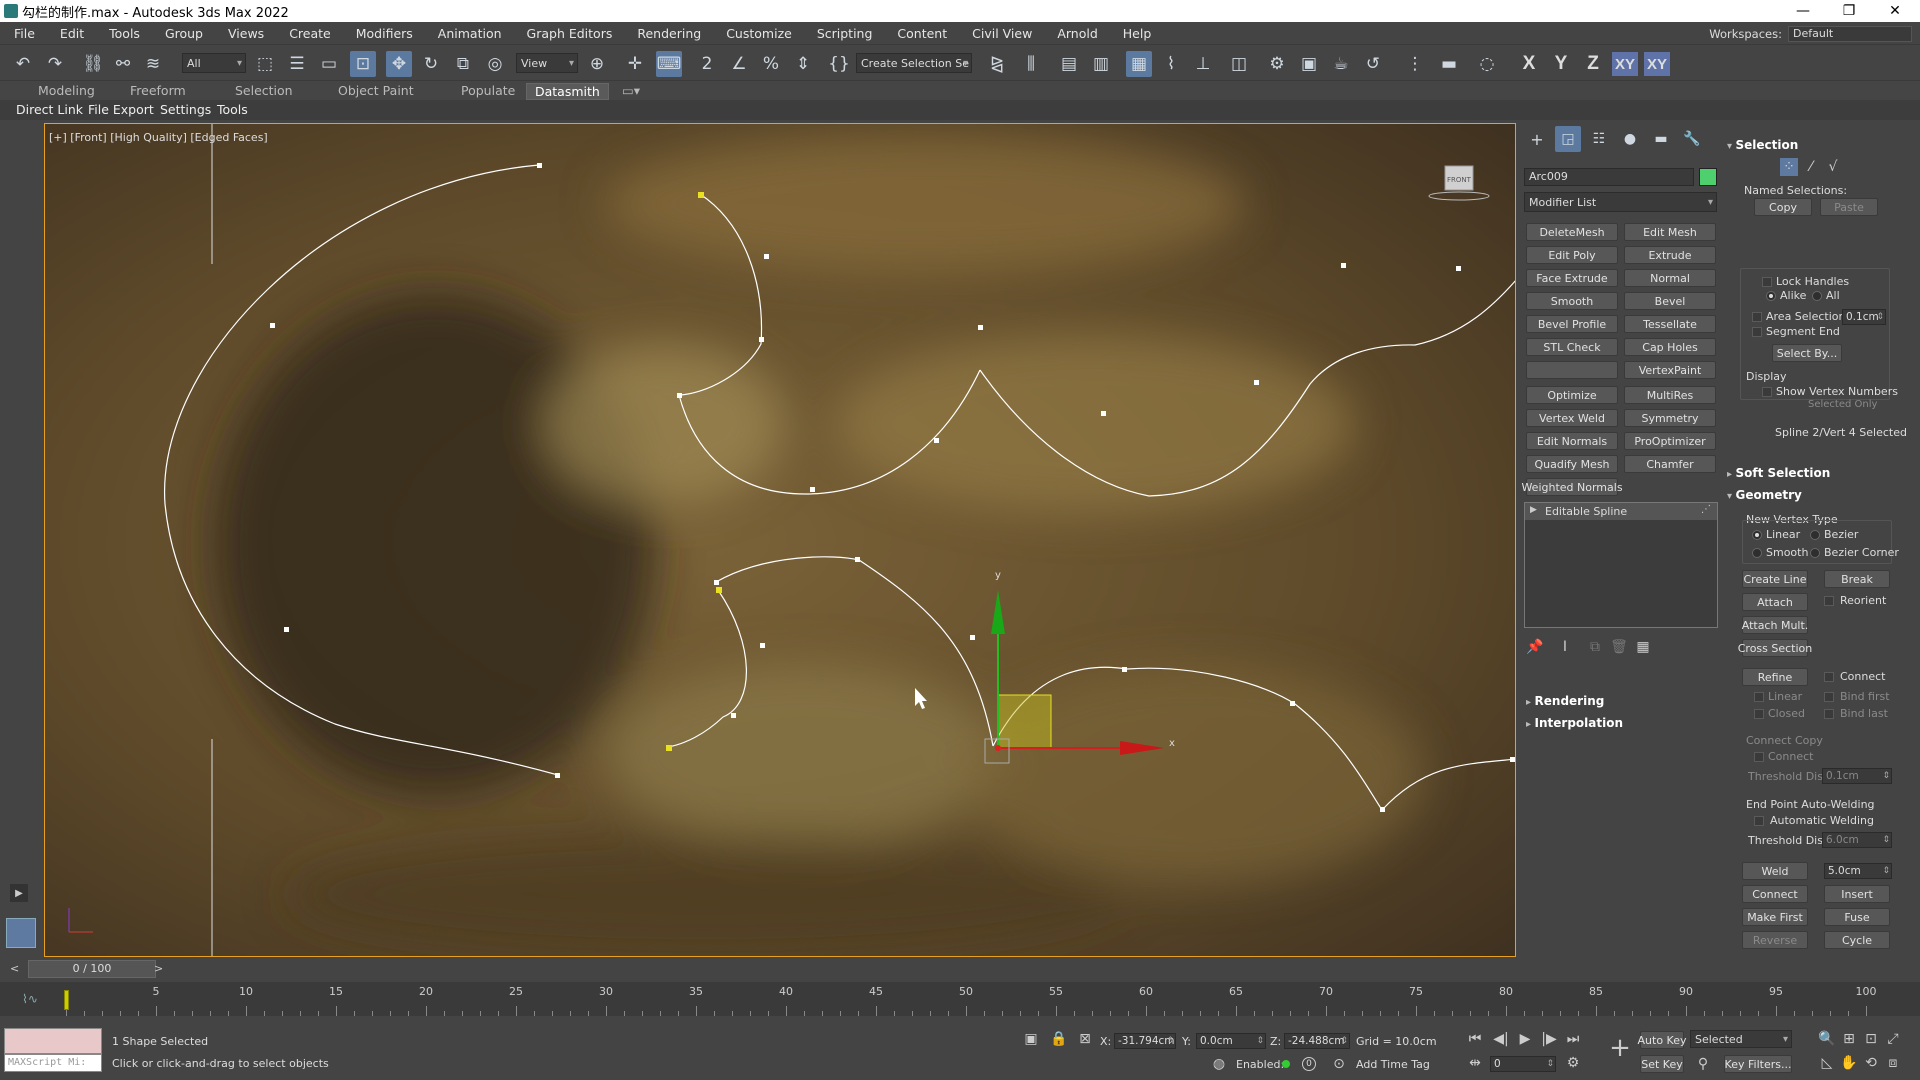 This screenshot has width=1920, height=1080. I want to click on key-mode-toggle-icon: ⇹, so click(1475, 1063).